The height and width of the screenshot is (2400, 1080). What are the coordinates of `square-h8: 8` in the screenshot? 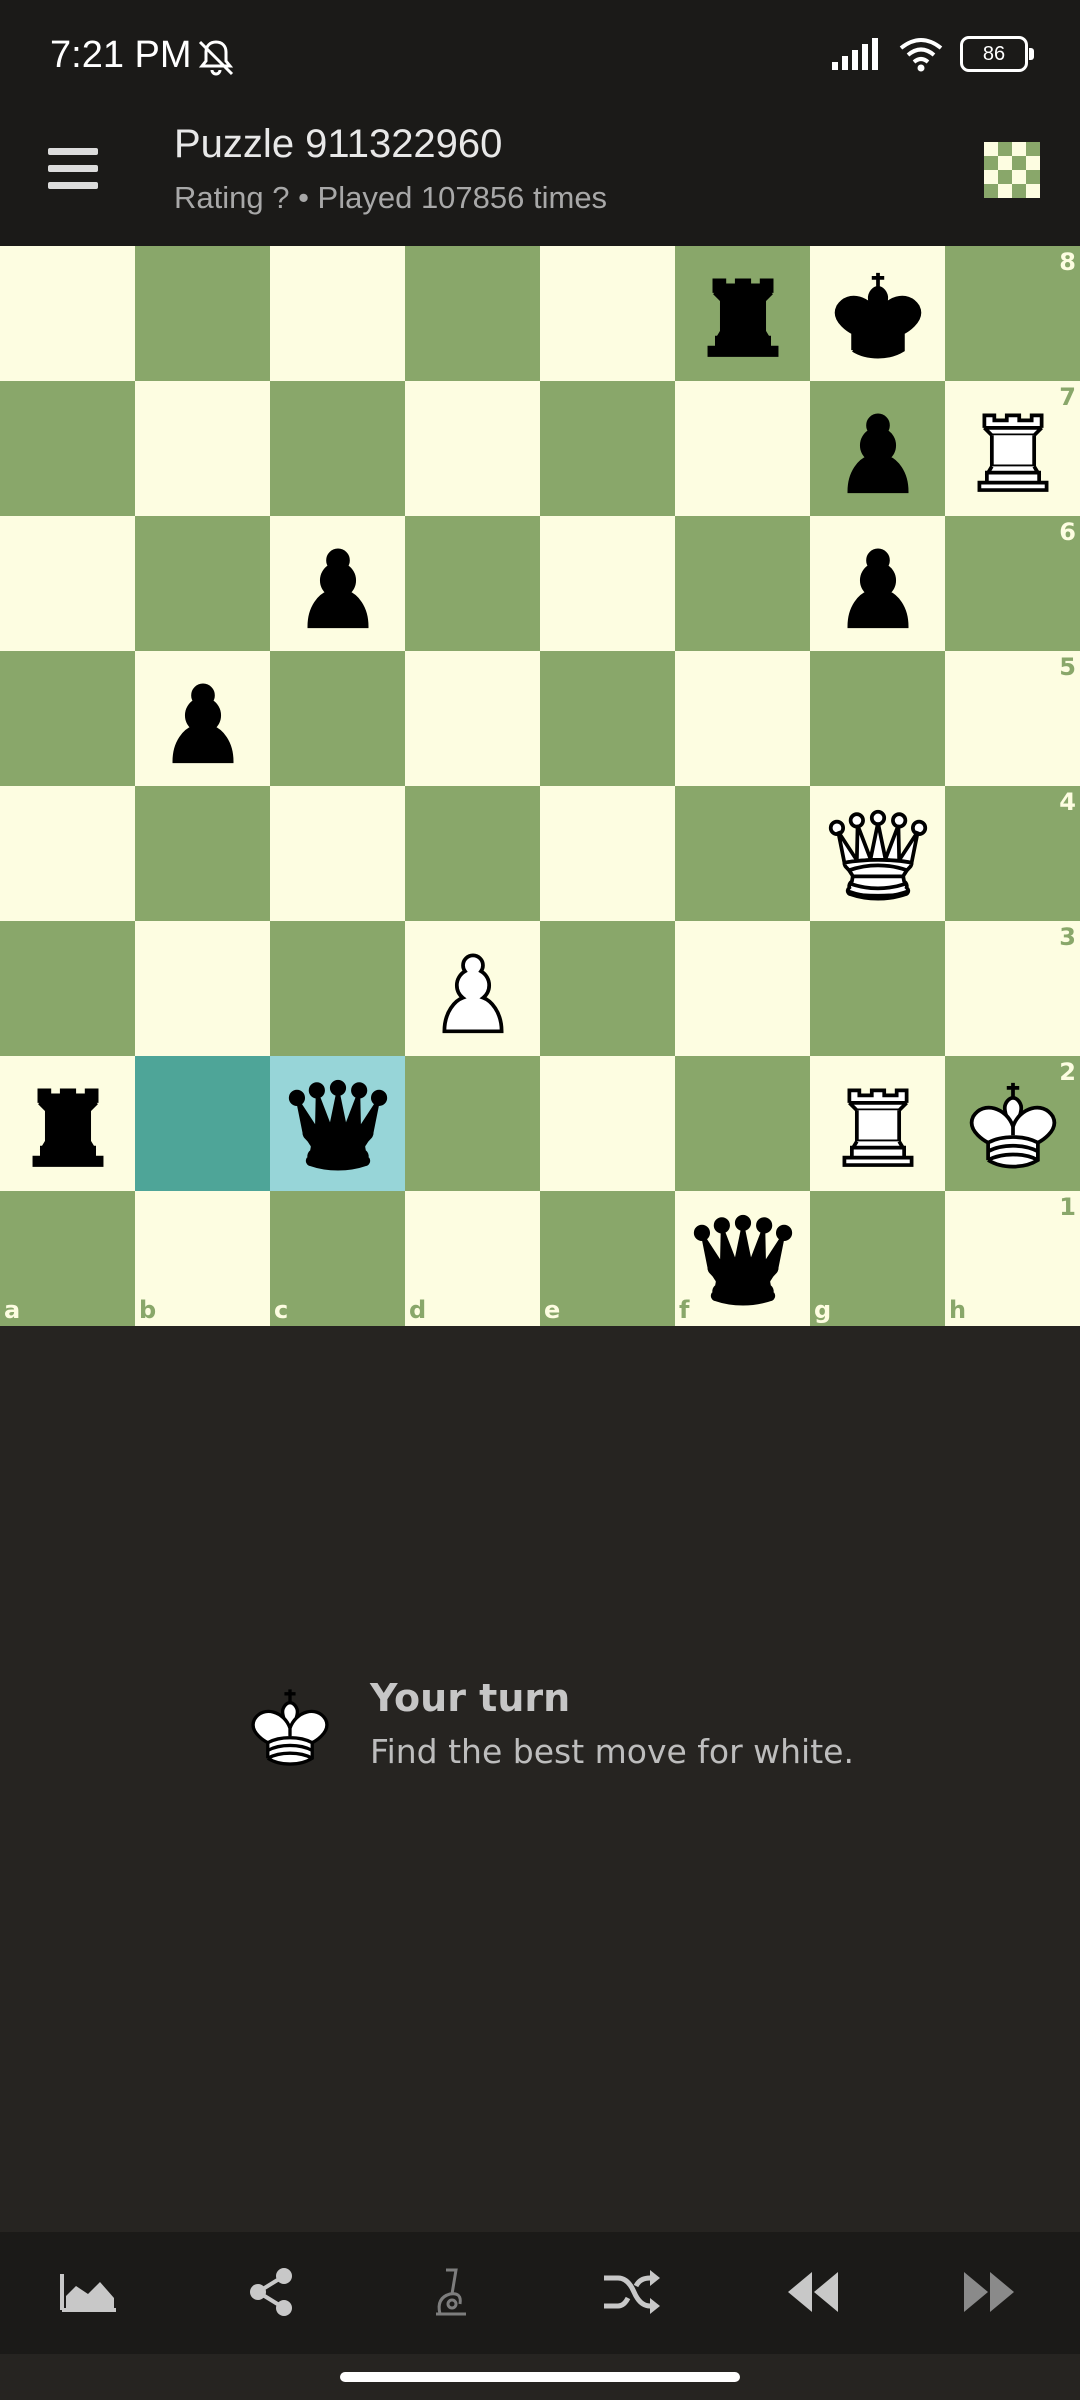 It's located at (1012, 313).